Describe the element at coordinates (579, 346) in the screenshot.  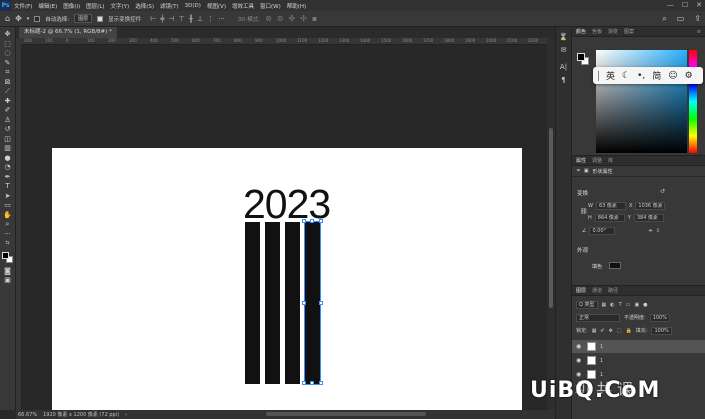
I see `eye-icon: ◉` at that location.